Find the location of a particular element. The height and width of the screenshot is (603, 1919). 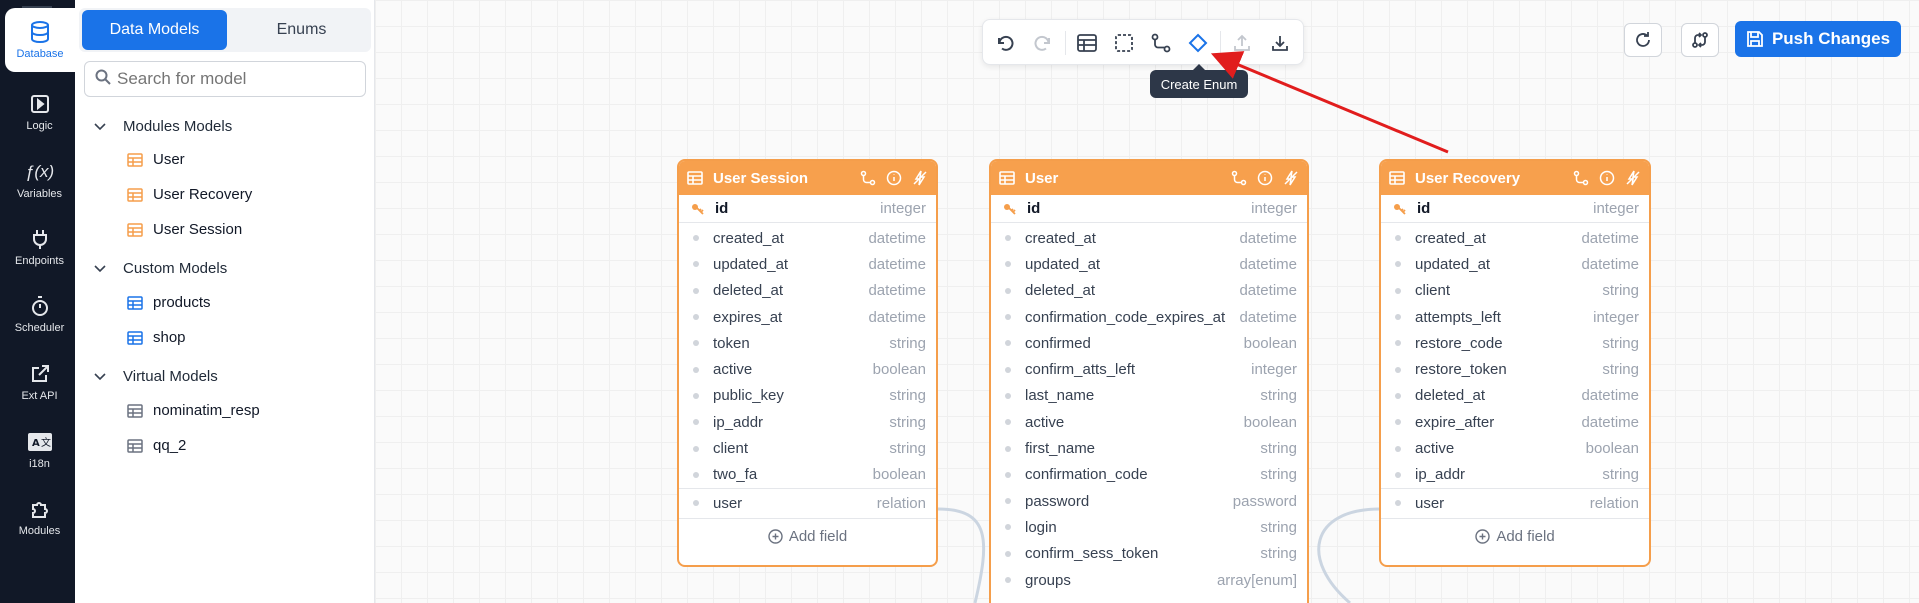

plus-circle-icon is located at coordinates (775, 536).